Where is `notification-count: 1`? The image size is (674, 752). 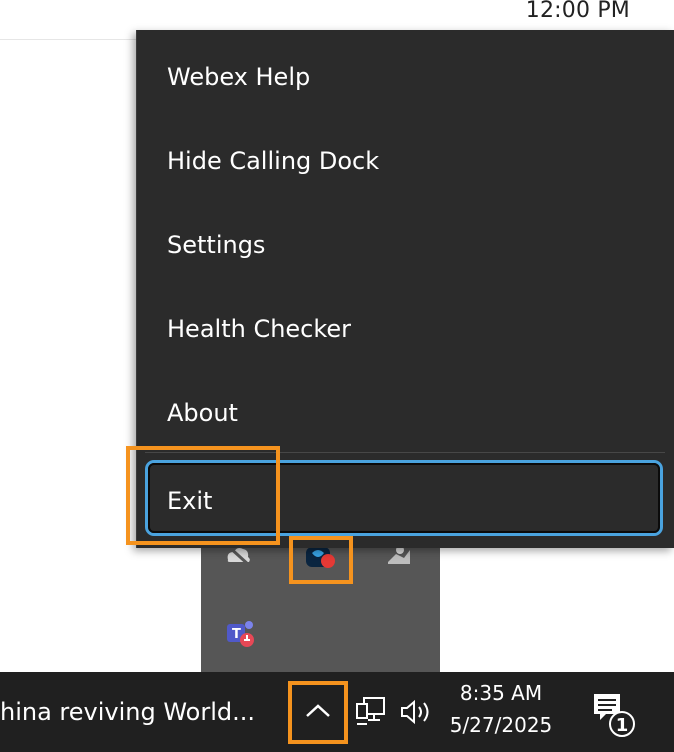 notification-count: 1 is located at coordinates (622, 725).